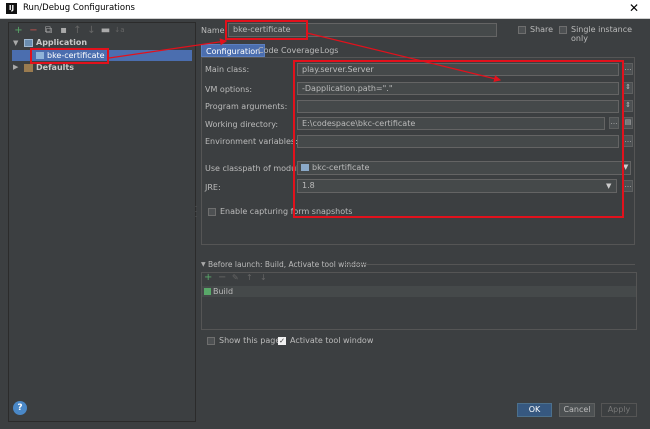  What do you see at coordinates (63, 30) in the screenshot?
I see `save-config-icon: ▪` at bounding box center [63, 30].